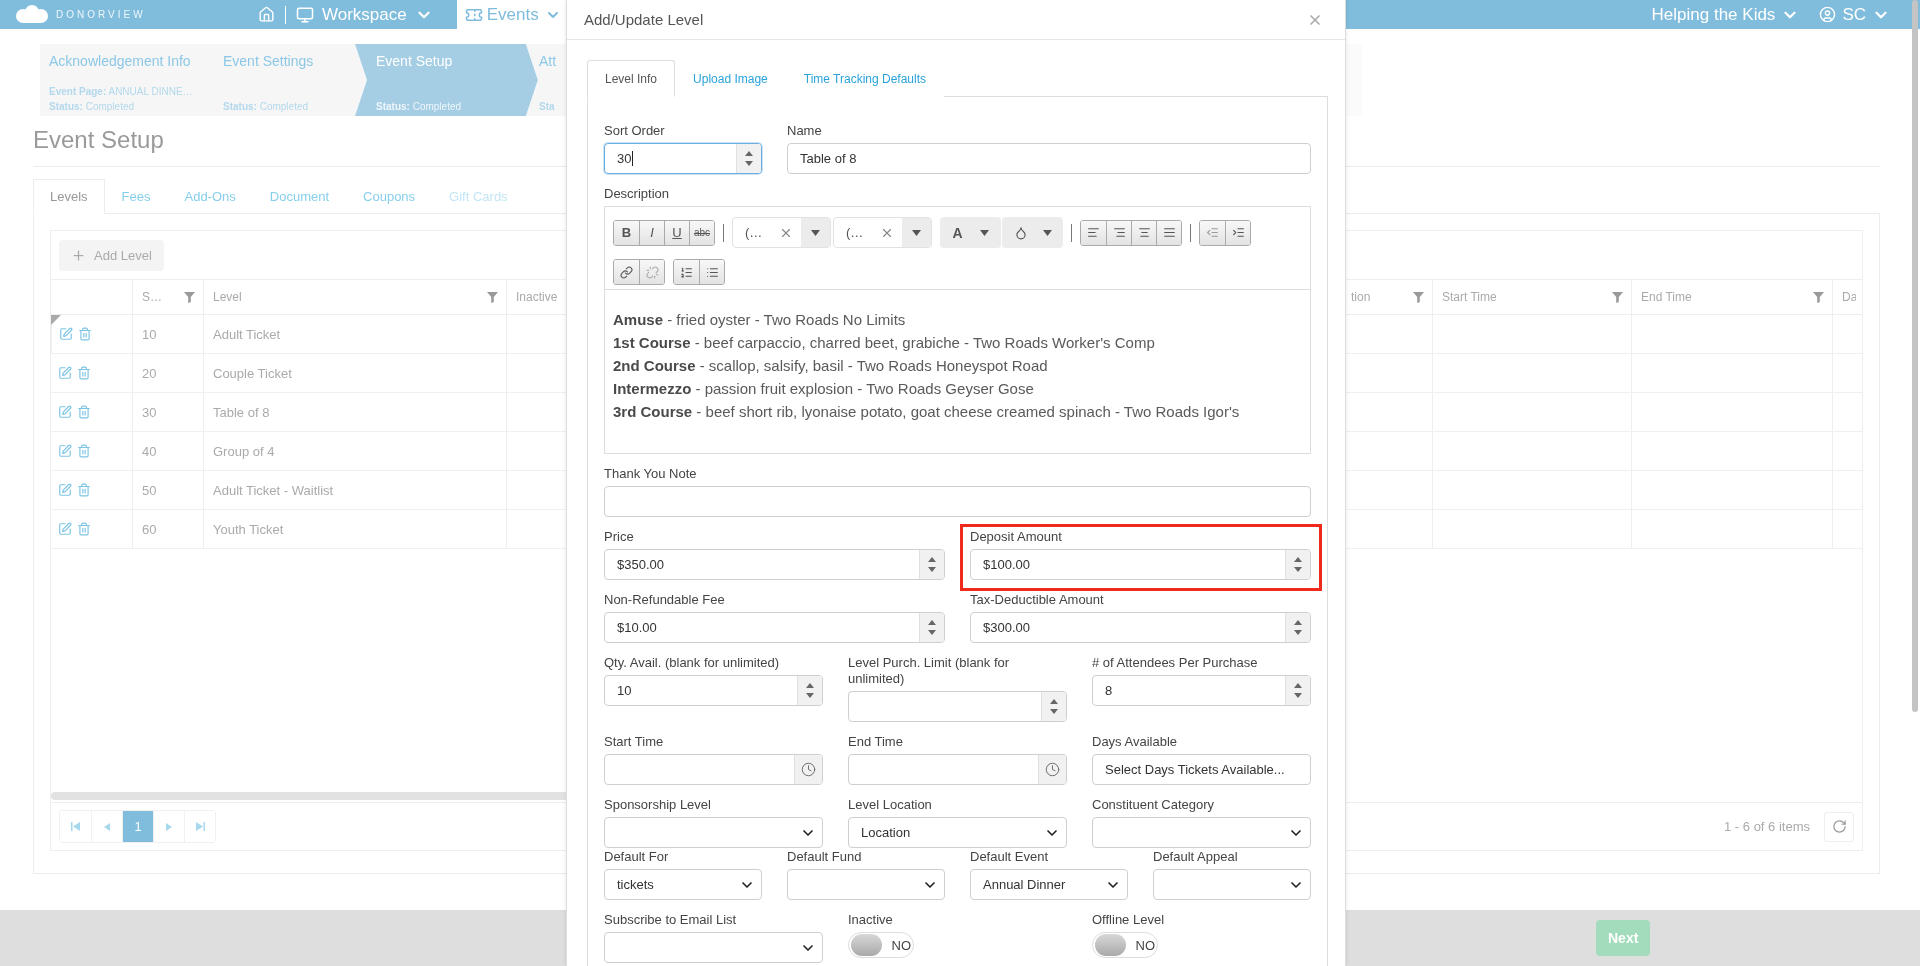  What do you see at coordinates (1201, 690) in the screenshot?
I see `number-field: 8` at bounding box center [1201, 690].